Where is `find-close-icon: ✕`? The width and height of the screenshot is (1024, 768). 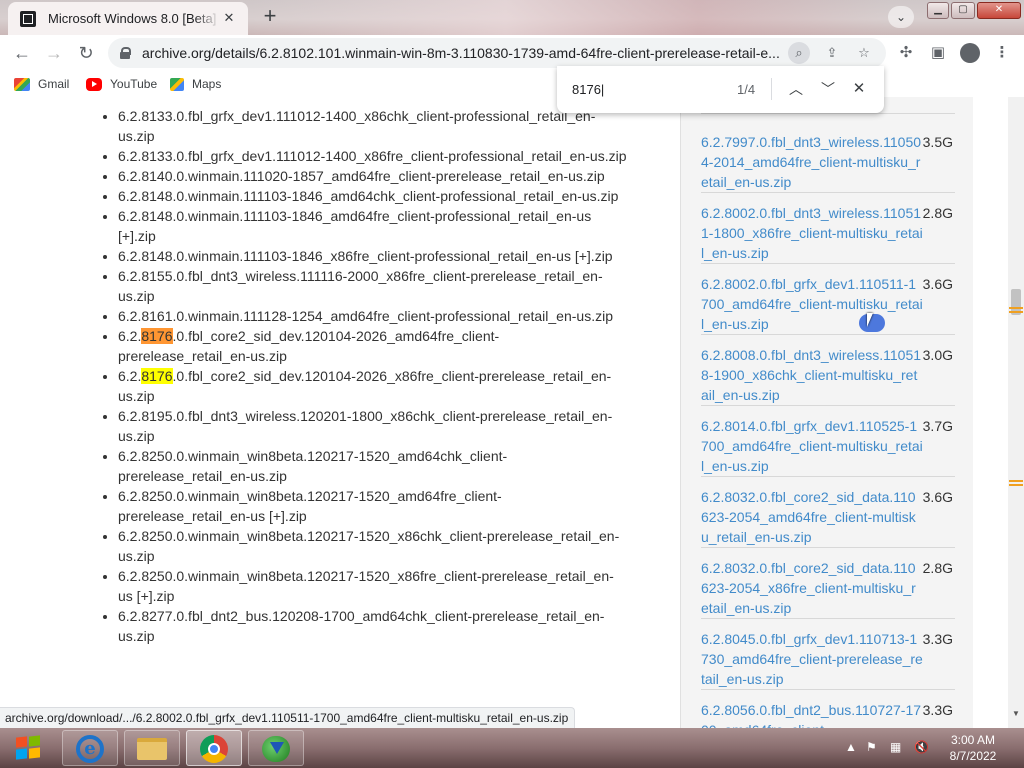
find-close-icon: ✕ is located at coordinates (859, 89).